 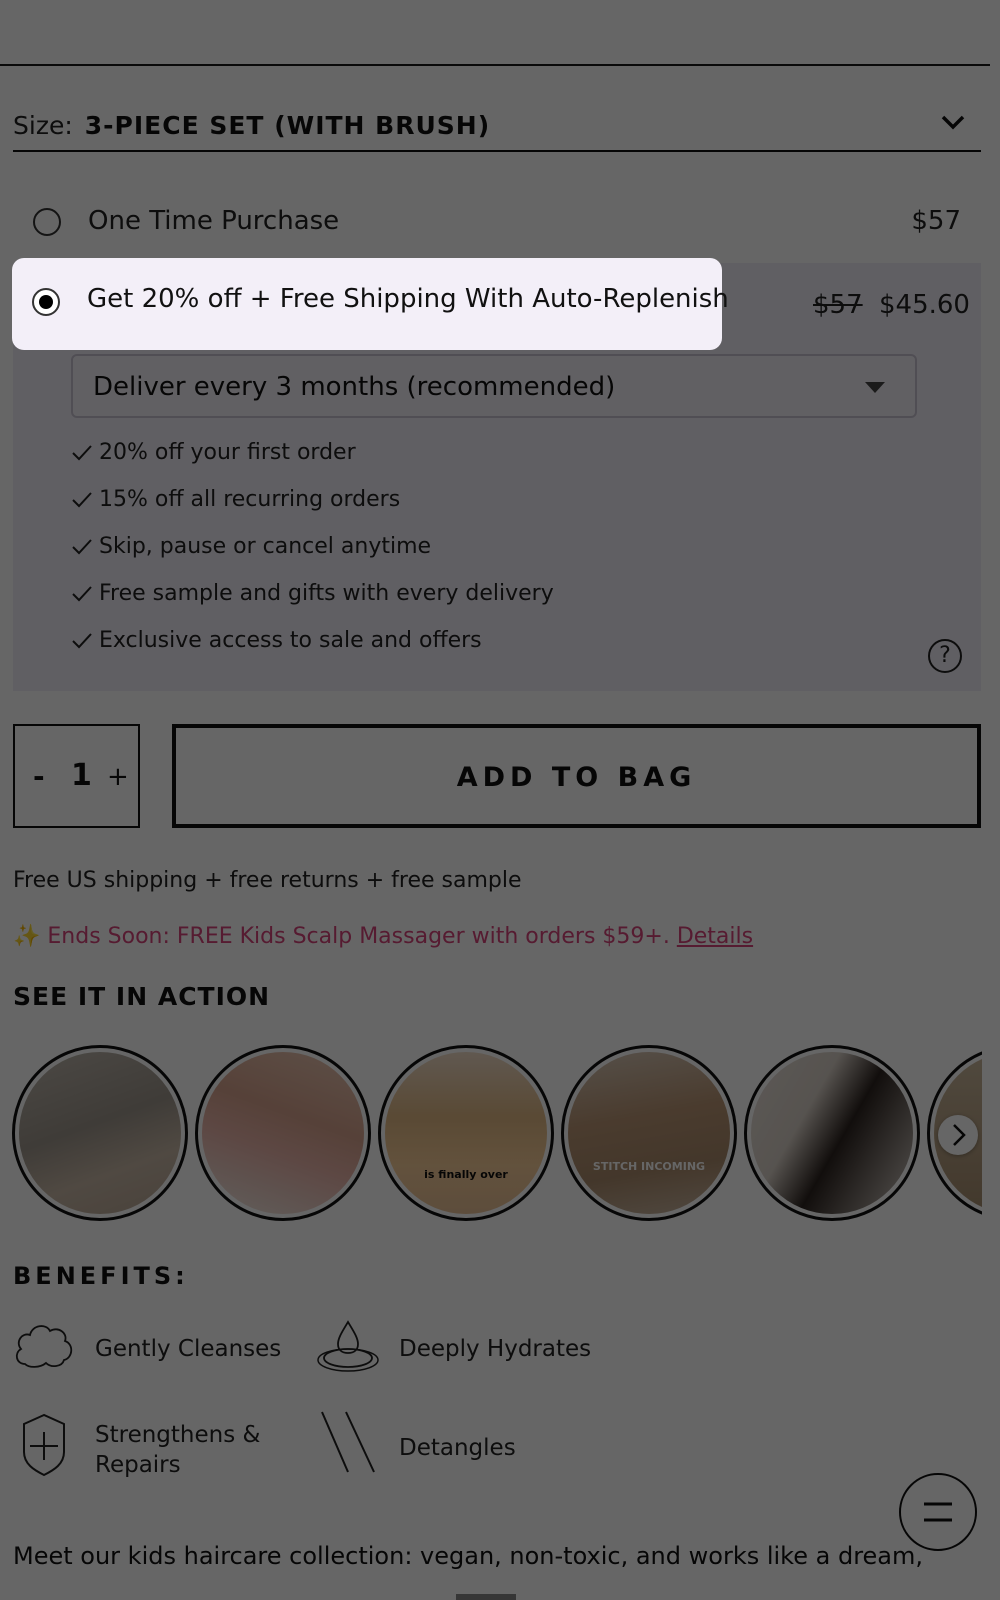 I want to click on video-thumbnail: STITCH INCOMING, so click(x=649, y=1133).